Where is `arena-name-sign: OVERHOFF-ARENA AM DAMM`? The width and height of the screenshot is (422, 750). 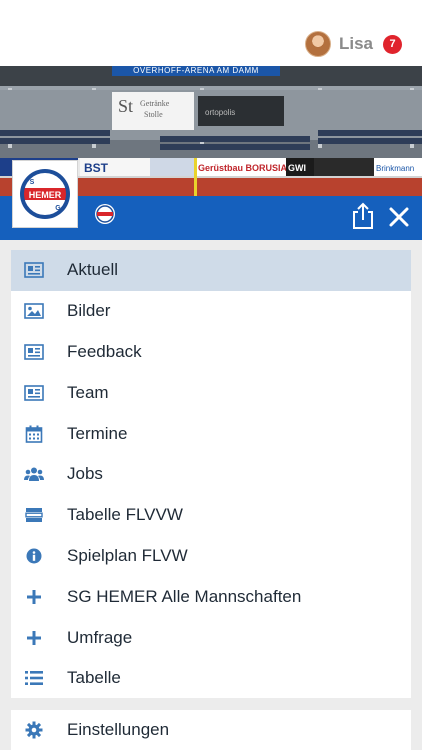 arena-name-sign: OVERHOFF-ARENA AM DAMM is located at coordinates (196, 71).